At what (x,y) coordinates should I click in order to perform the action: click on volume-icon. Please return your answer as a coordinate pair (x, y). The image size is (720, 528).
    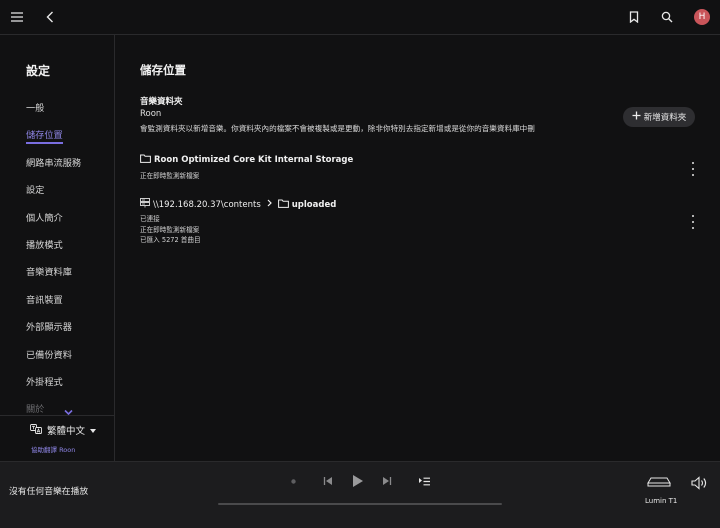
    Looking at the image, I should click on (699, 483).